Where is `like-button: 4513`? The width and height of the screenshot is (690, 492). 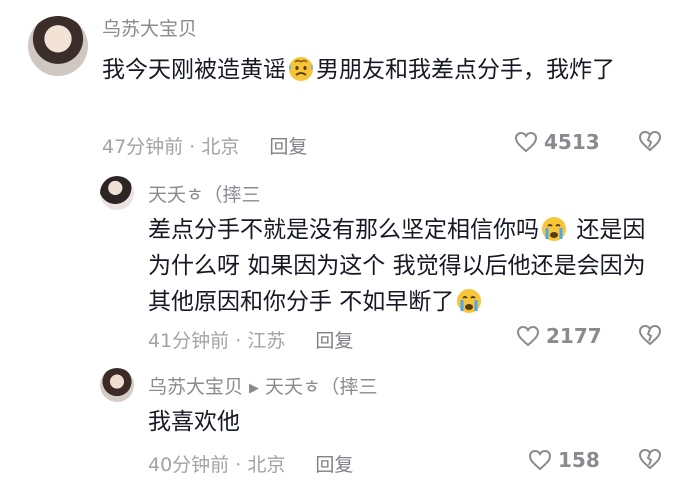 like-button: 4513 is located at coordinates (557, 142).